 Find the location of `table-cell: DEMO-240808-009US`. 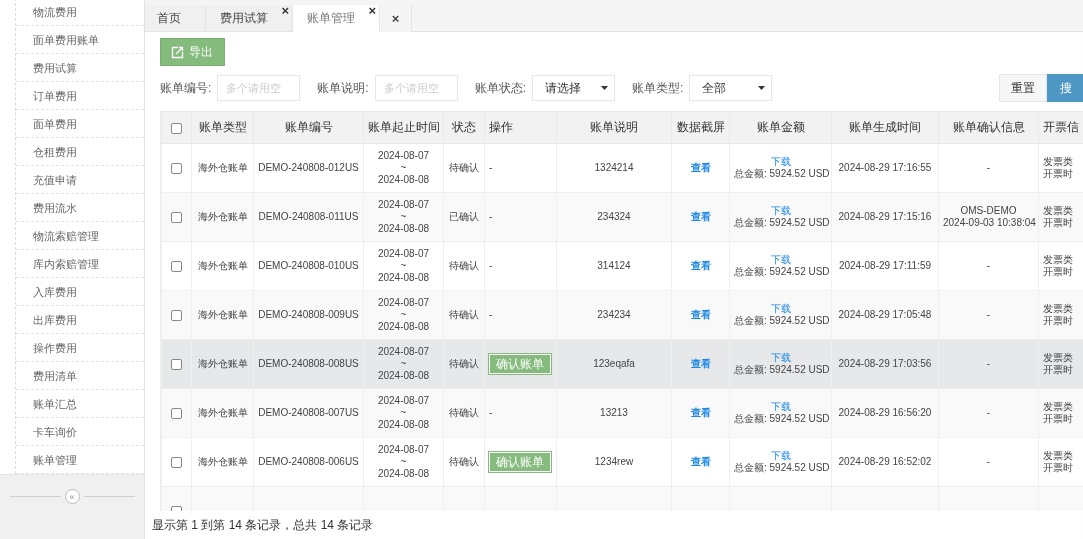

table-cell: DEMO-240808-009US is located at coordinates (308, 314).